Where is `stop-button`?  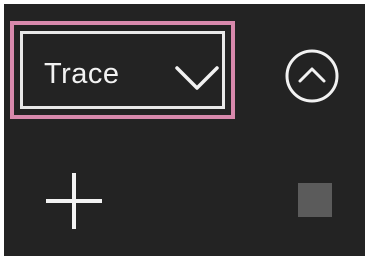 stop-button is located at coordinates (315, 200).